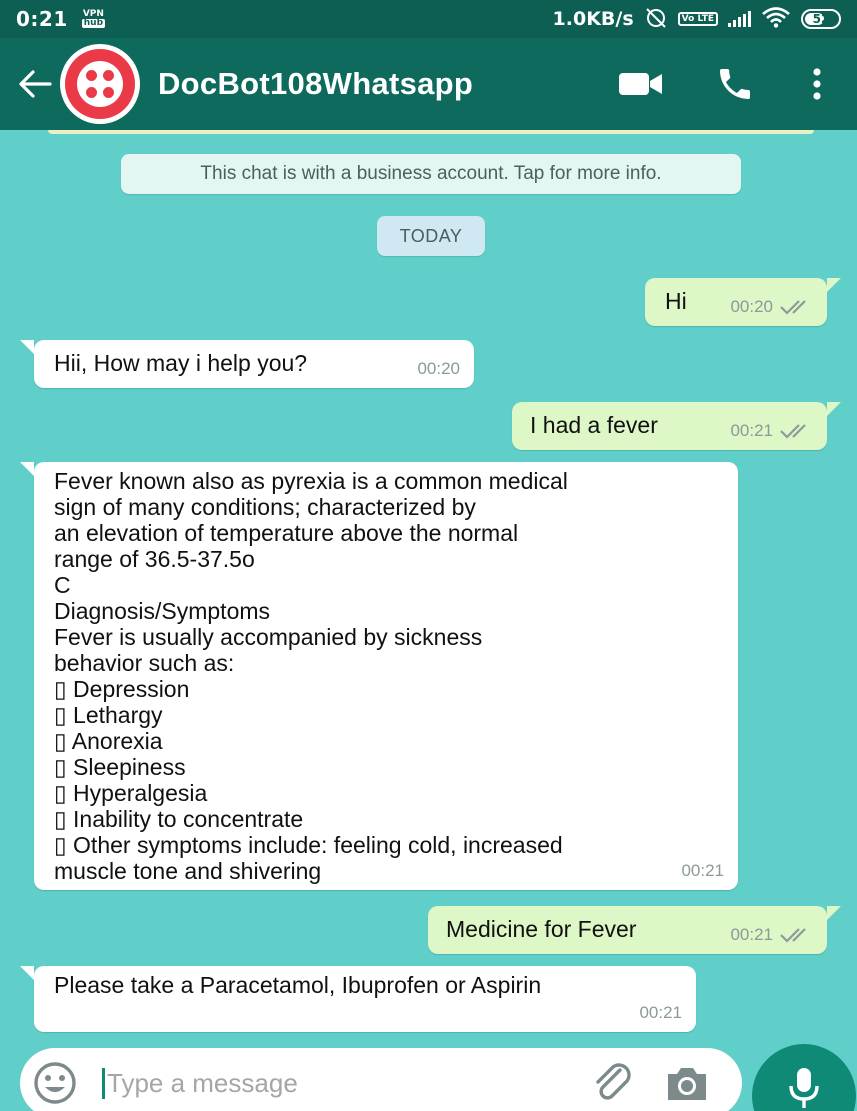 The image size is (857, 1111). Describe the element at coordinates (697, 19) in the screenshot. I see `volte-icon: Vo LTE` at that location.